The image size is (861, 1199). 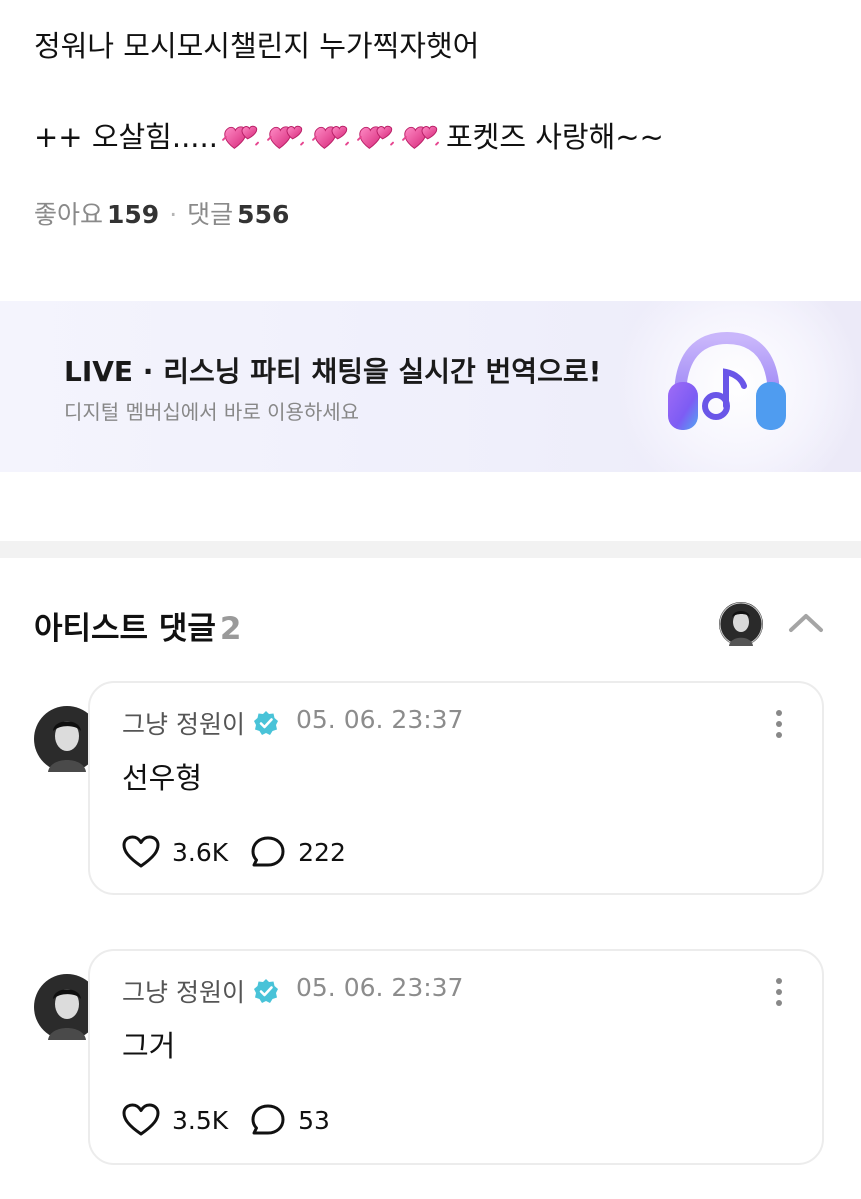 I want to click on comment-text: 선우형, so click(x=162, y=778).